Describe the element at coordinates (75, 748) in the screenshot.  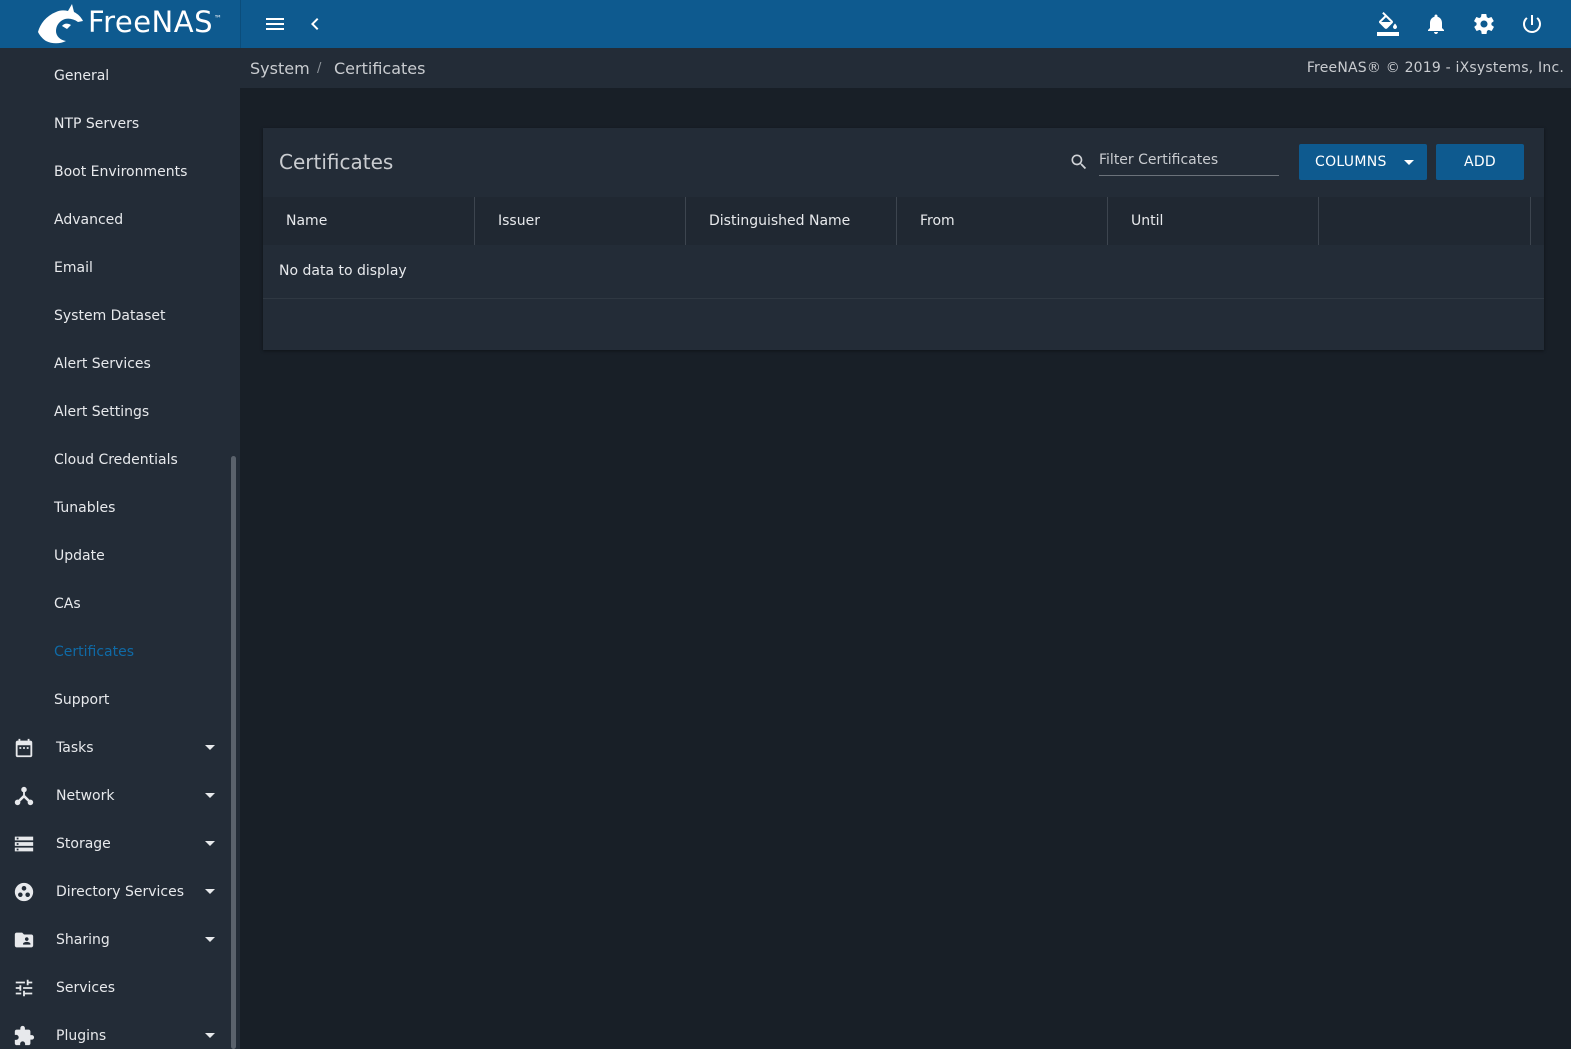
I see `sidebar-item-label: Tasks` at that location.